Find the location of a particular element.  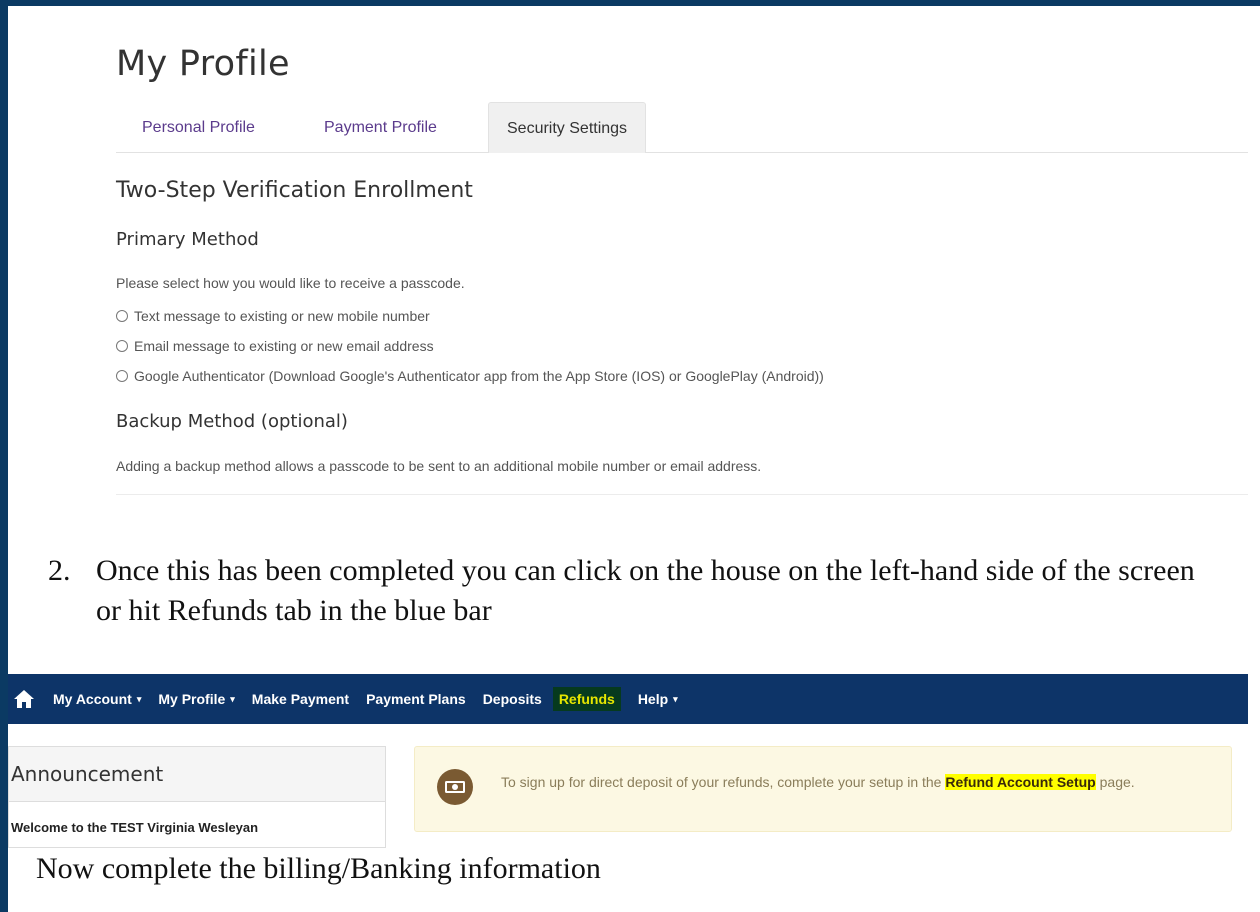

nav-label: My Profile is located at coordinates (192, 699).